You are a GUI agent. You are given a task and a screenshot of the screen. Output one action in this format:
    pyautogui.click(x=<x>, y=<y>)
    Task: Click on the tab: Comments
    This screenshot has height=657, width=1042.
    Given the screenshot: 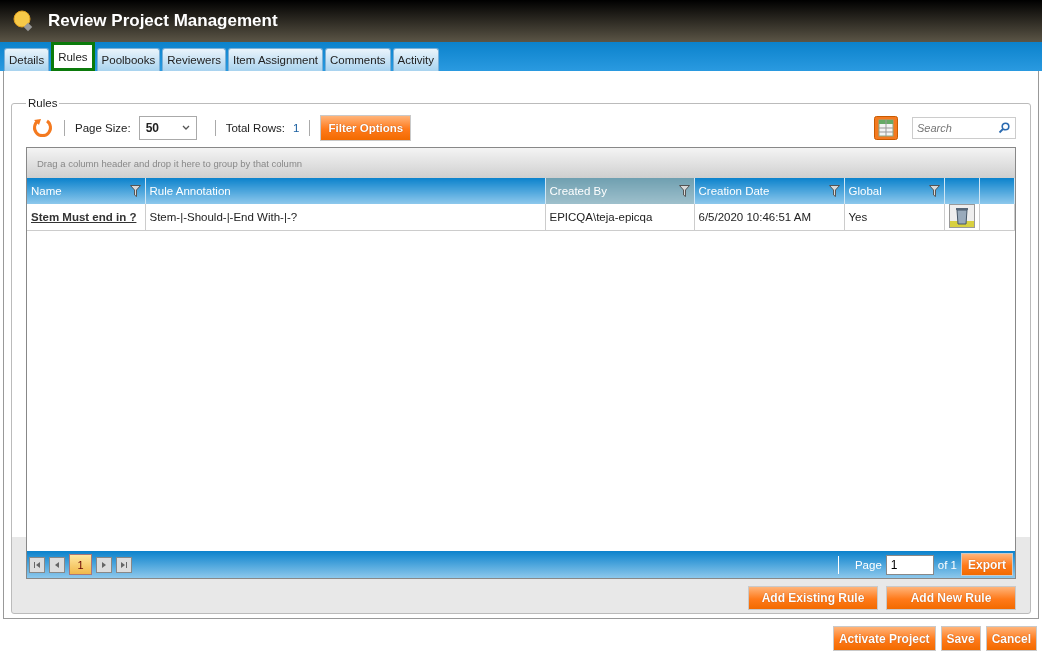 What is the action you would take?
    pyautogui.click(x=358, y=59)
    